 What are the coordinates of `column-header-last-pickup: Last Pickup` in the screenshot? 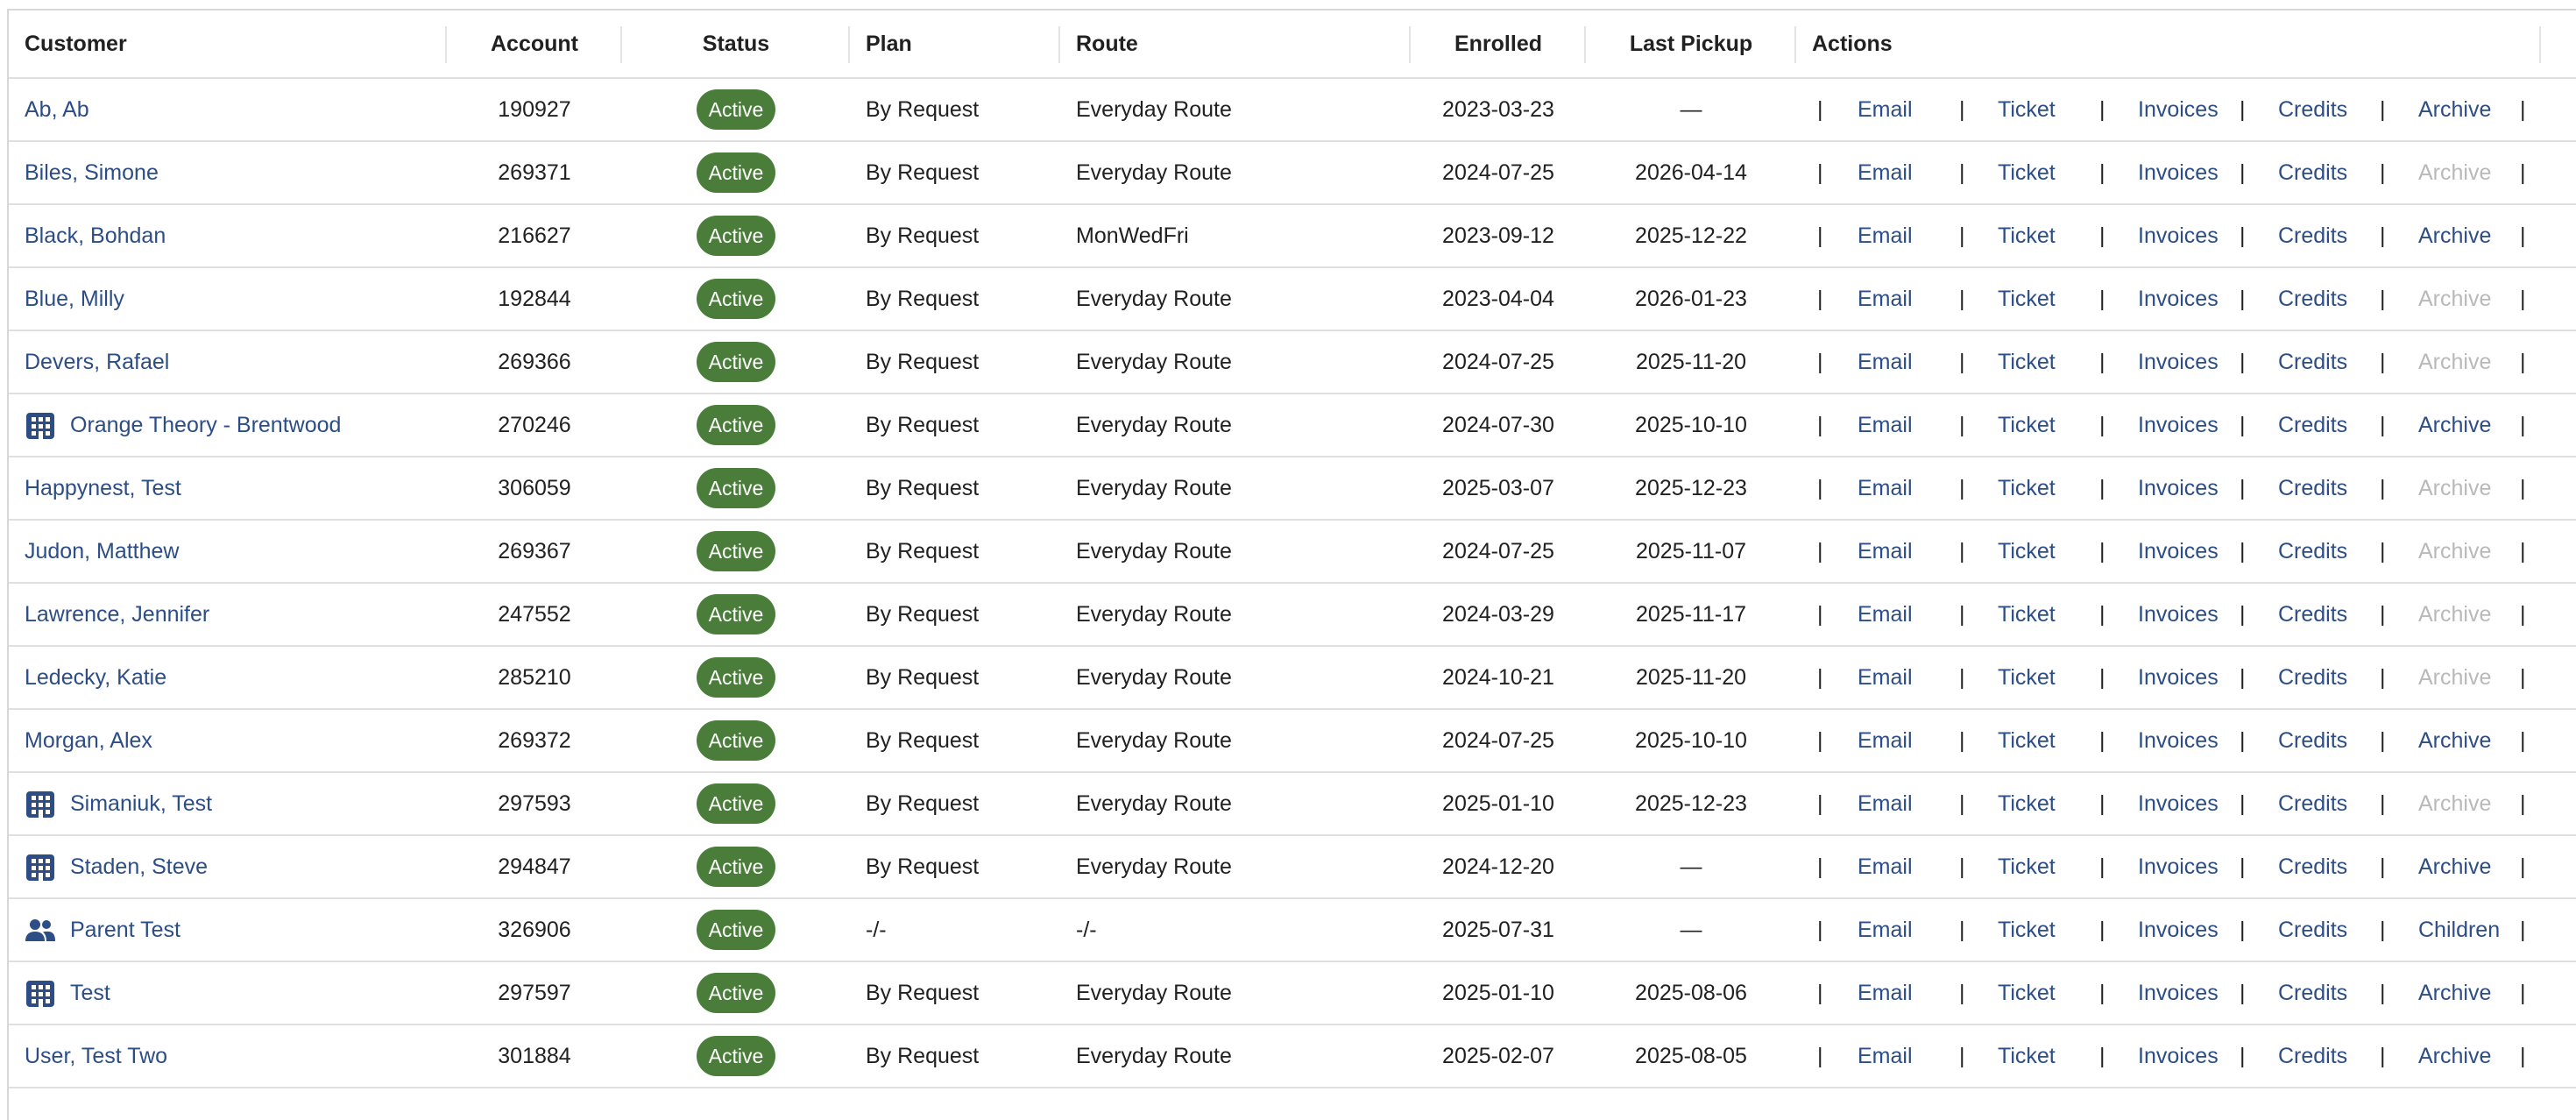 It's located at (1691, 44).